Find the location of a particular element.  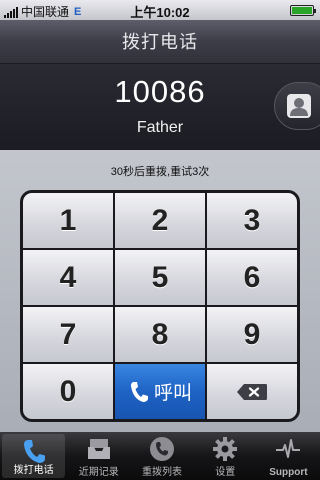

key-1: 1 is located at coordinates (68, 220).